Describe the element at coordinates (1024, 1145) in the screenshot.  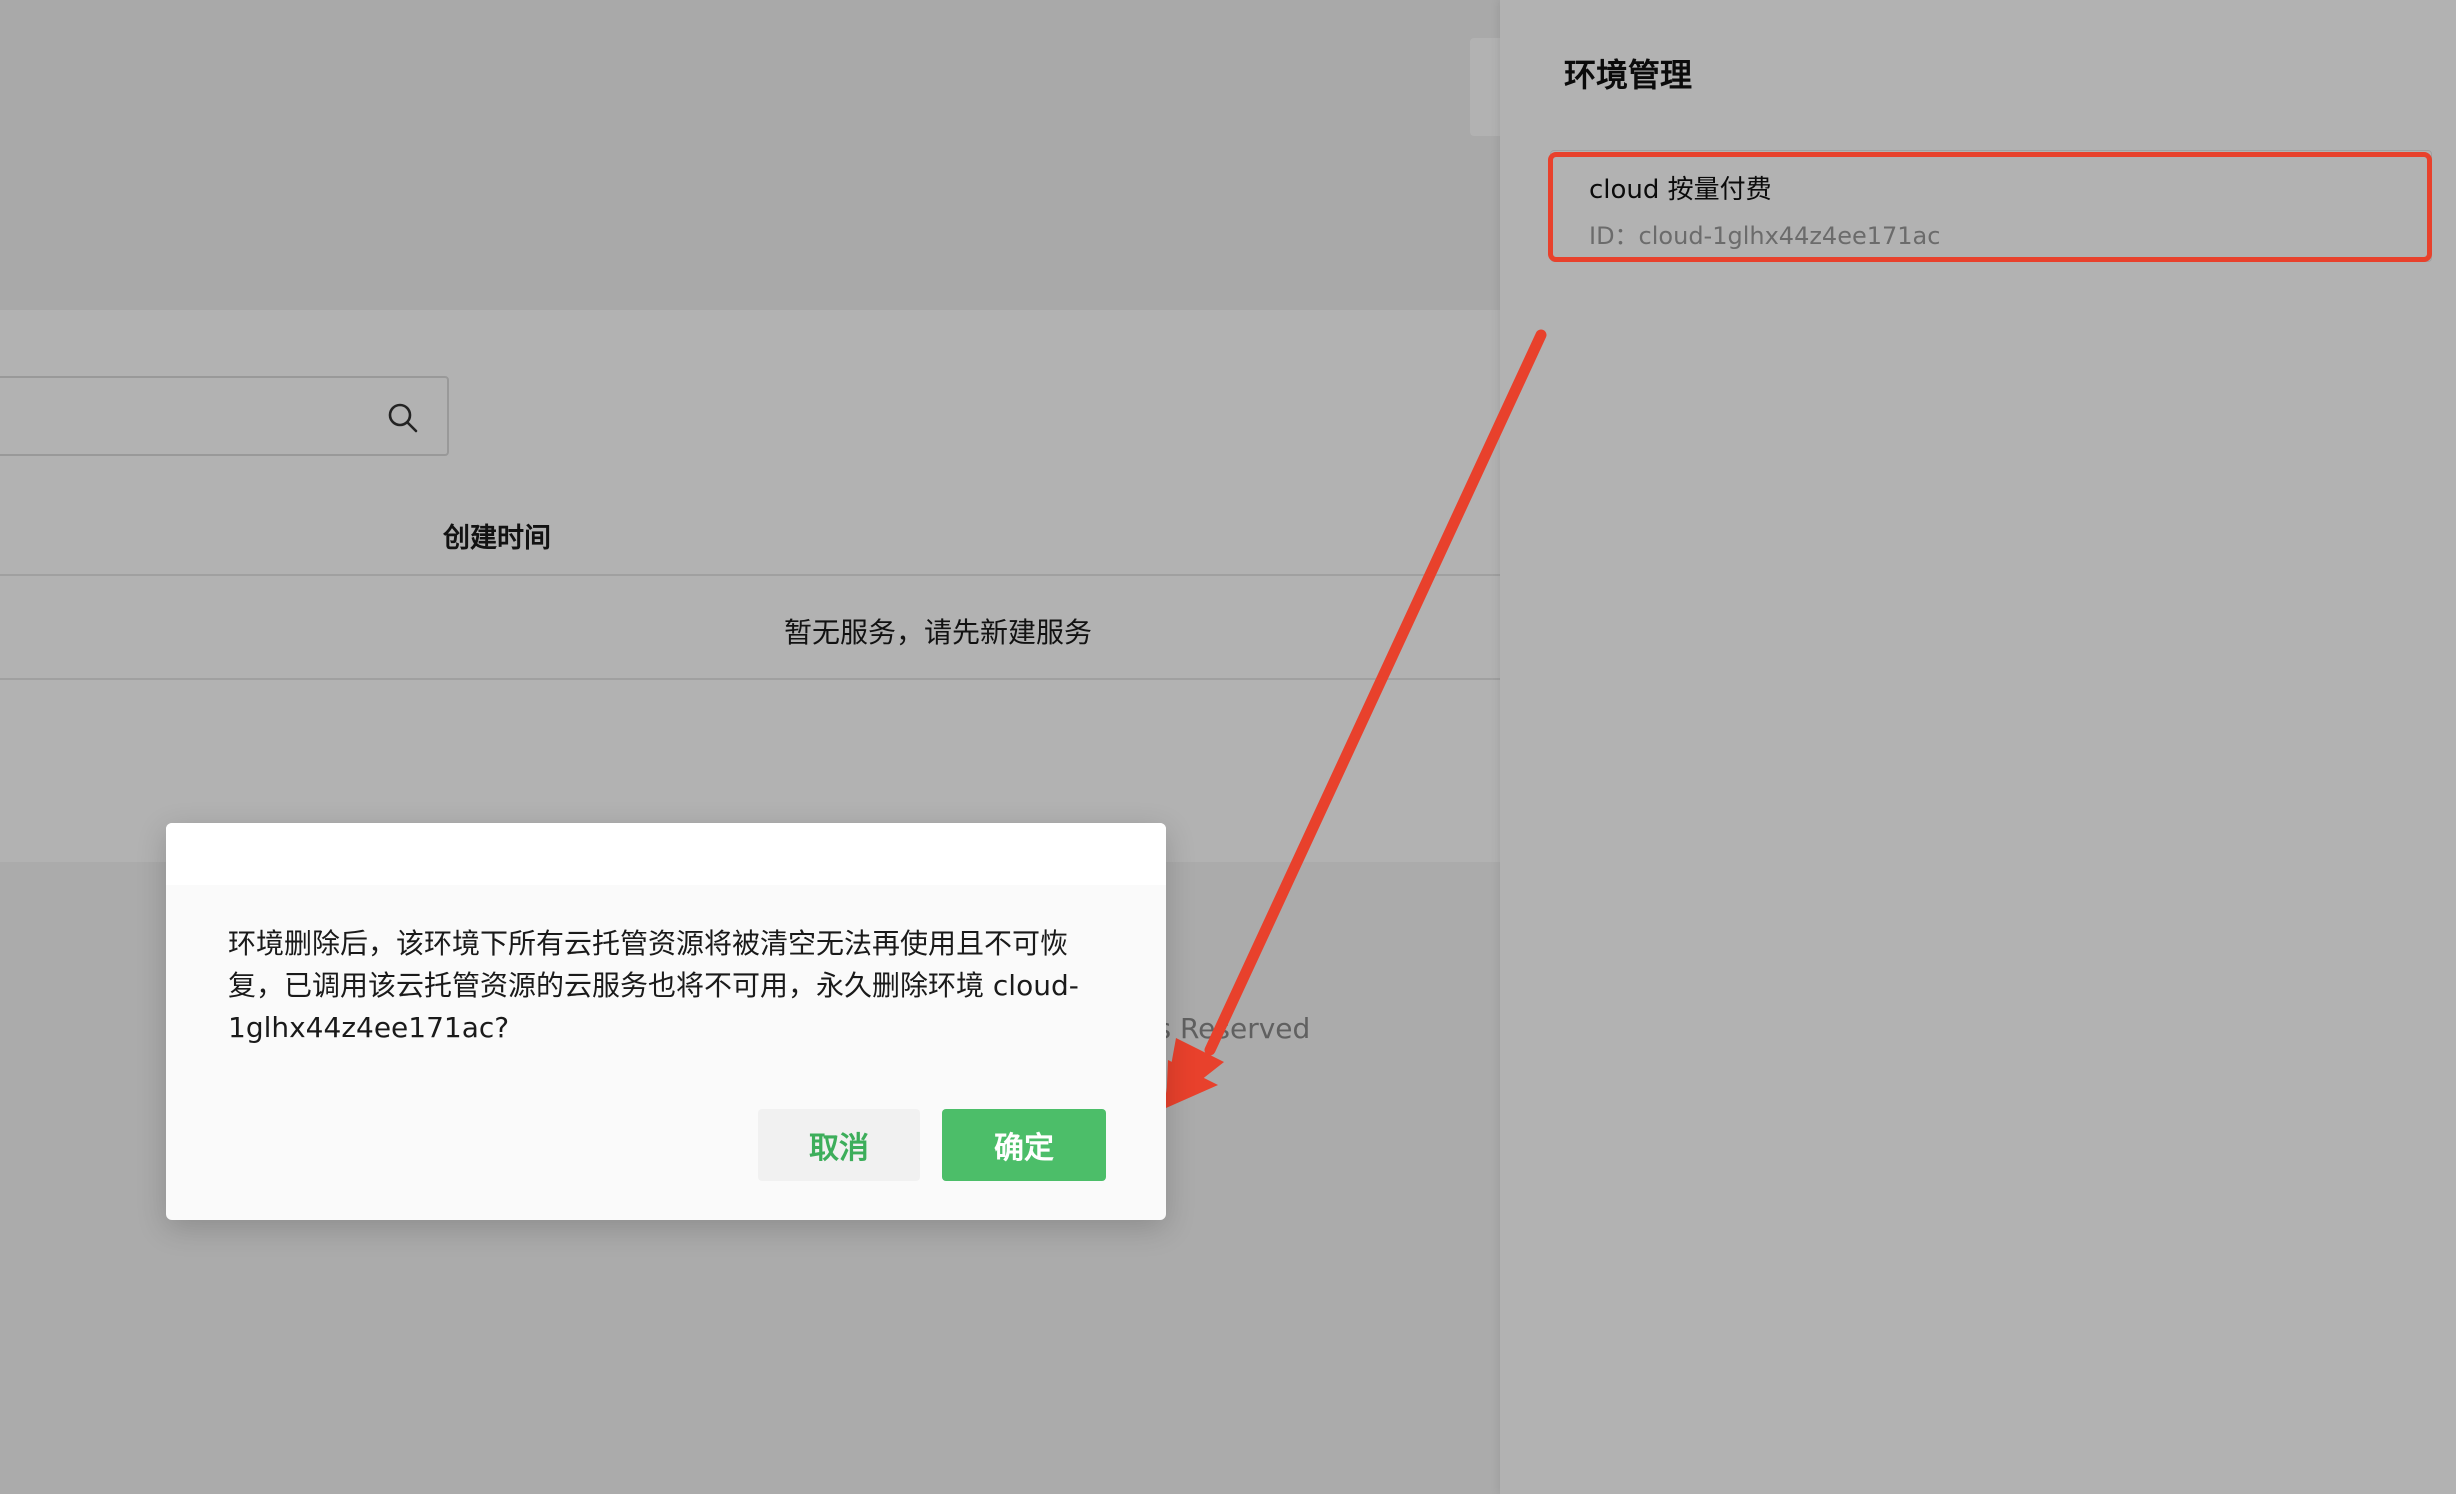
I see `confirm-button: 确定` at that location.